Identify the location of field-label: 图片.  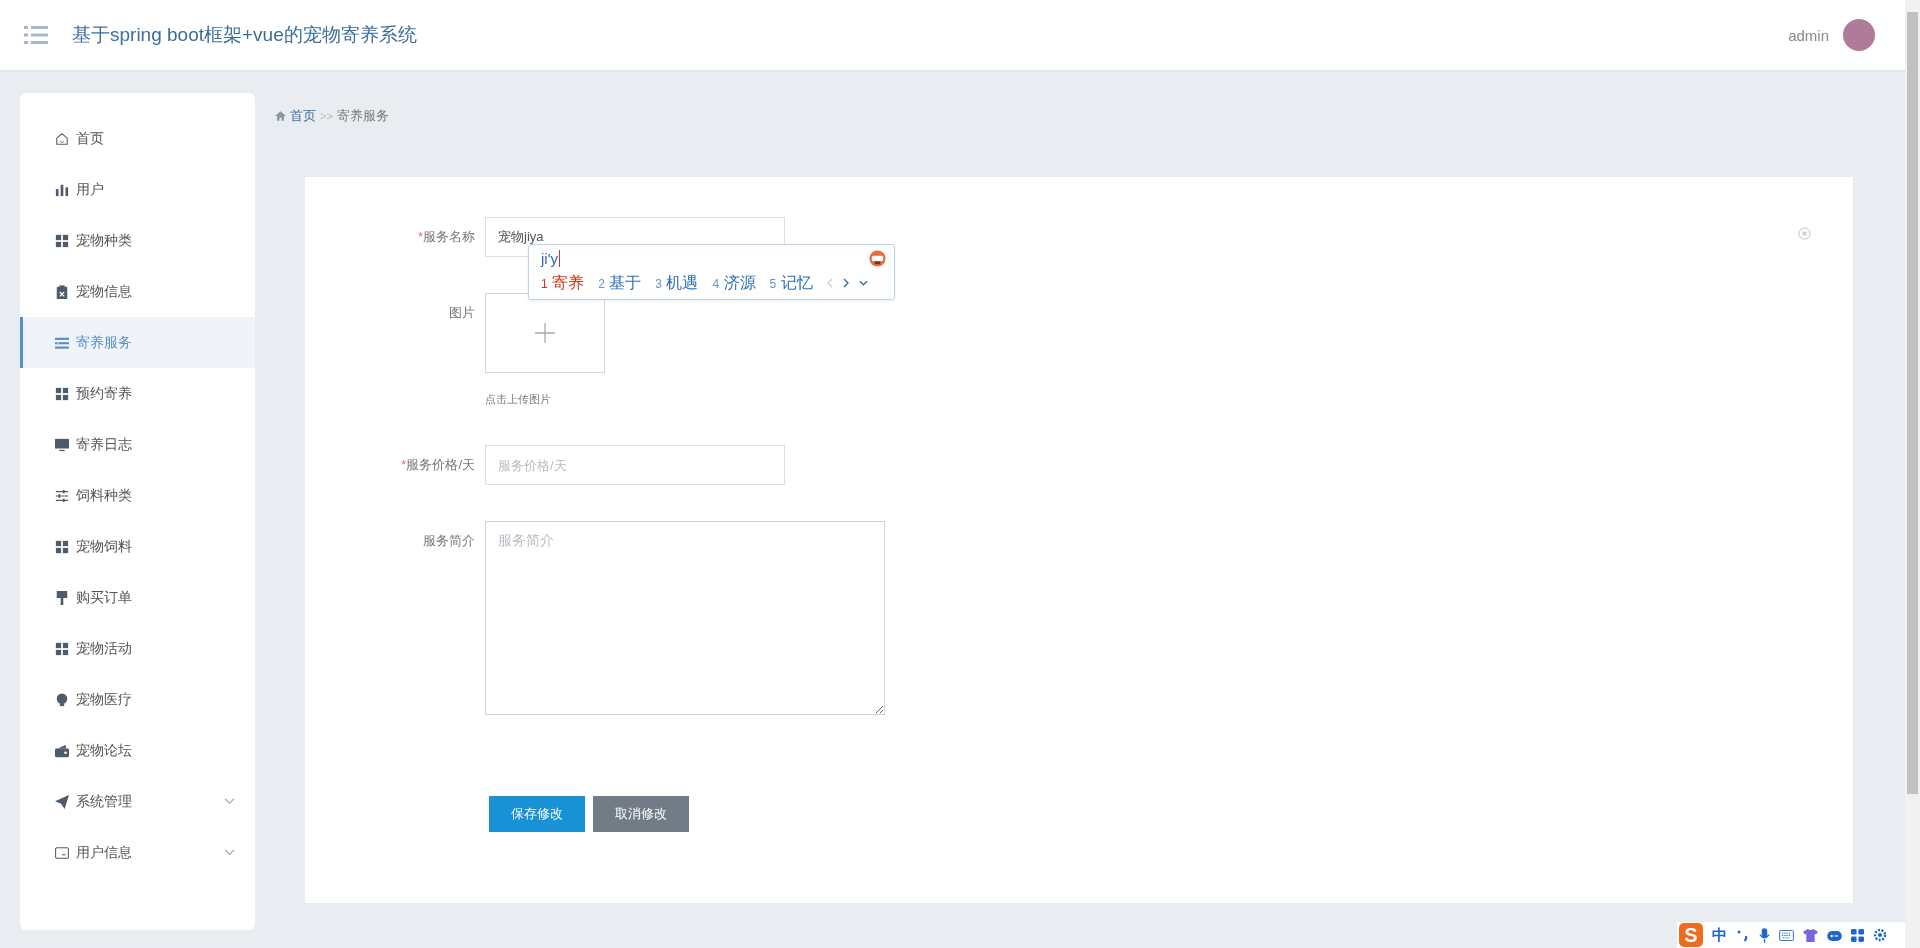
(462, 313).